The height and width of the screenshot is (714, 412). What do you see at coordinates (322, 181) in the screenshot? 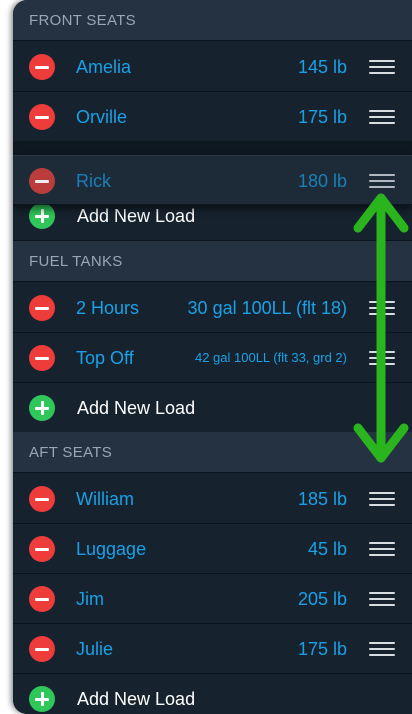
I see `load-weight: 180 lb` at bounding box center [322, 181].